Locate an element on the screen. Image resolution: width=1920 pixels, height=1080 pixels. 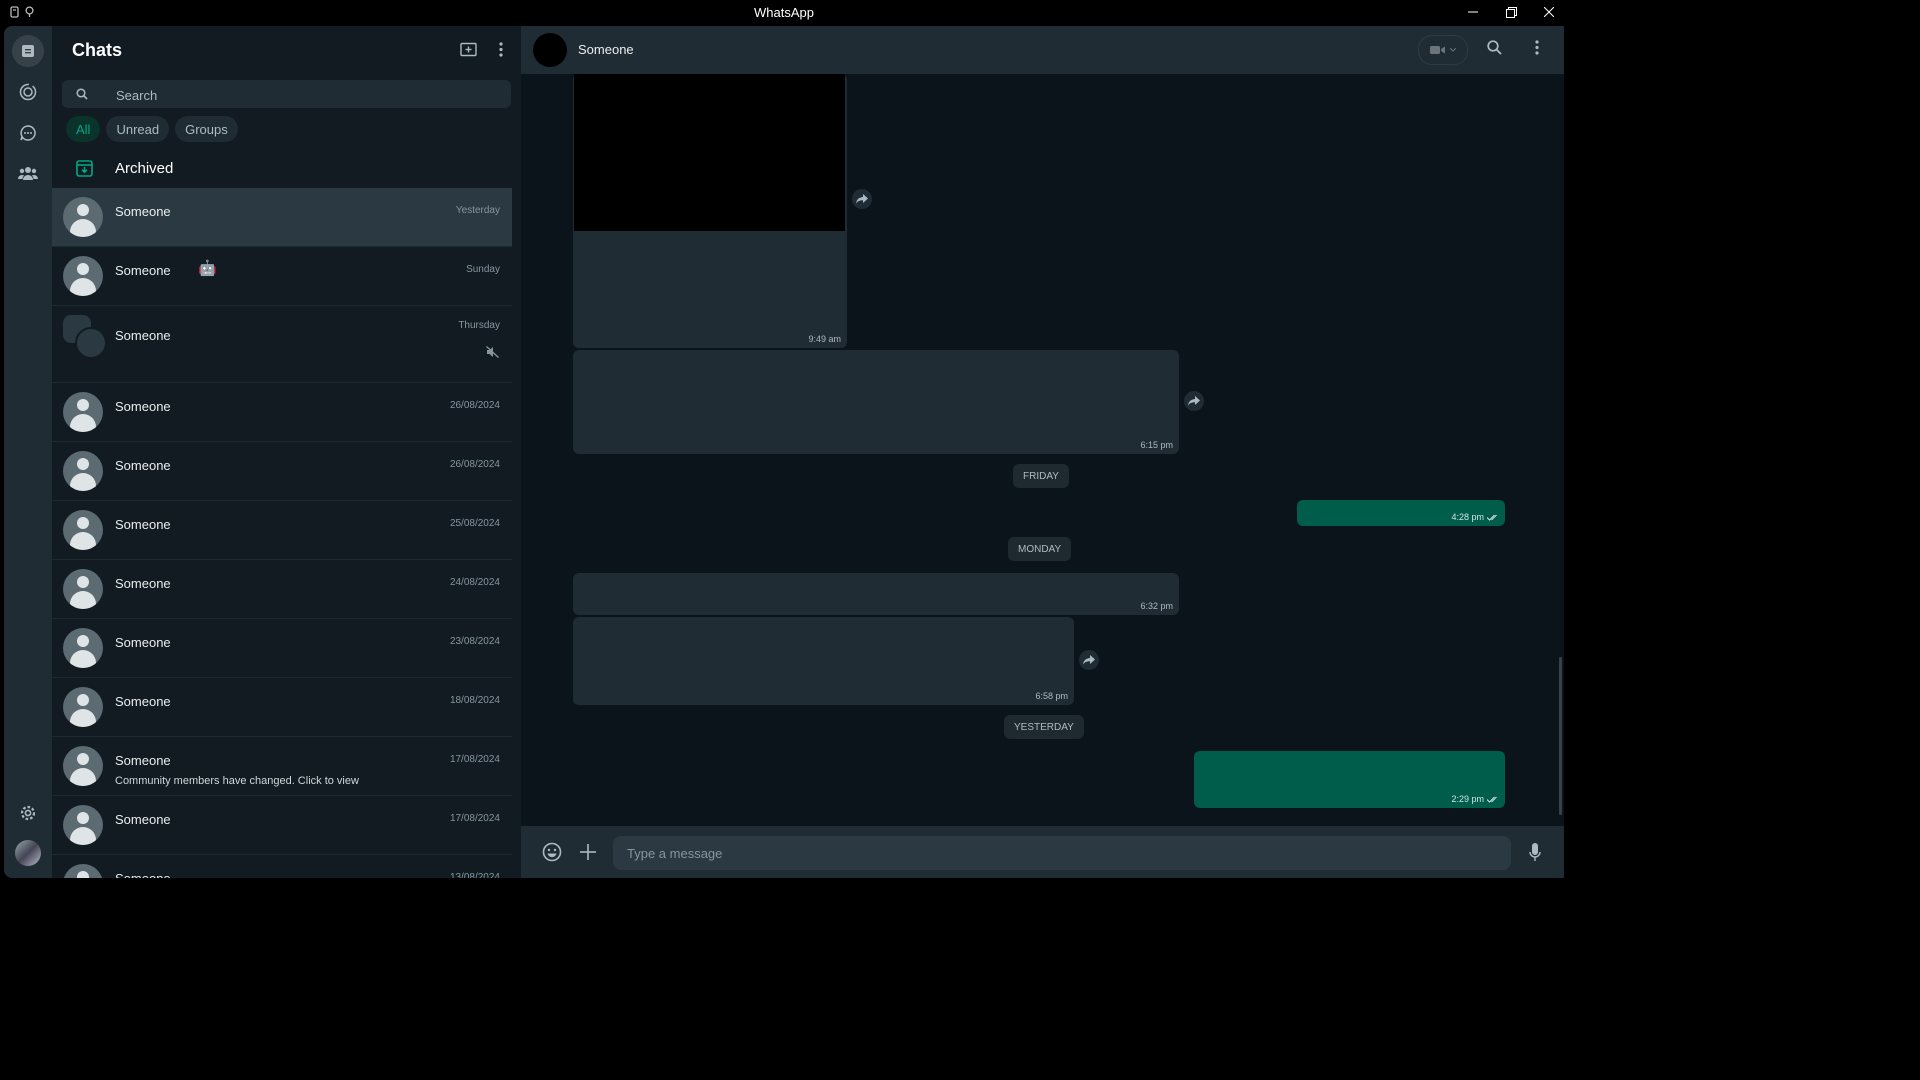
attach-plus-icon is located at coordinates (588, 852).